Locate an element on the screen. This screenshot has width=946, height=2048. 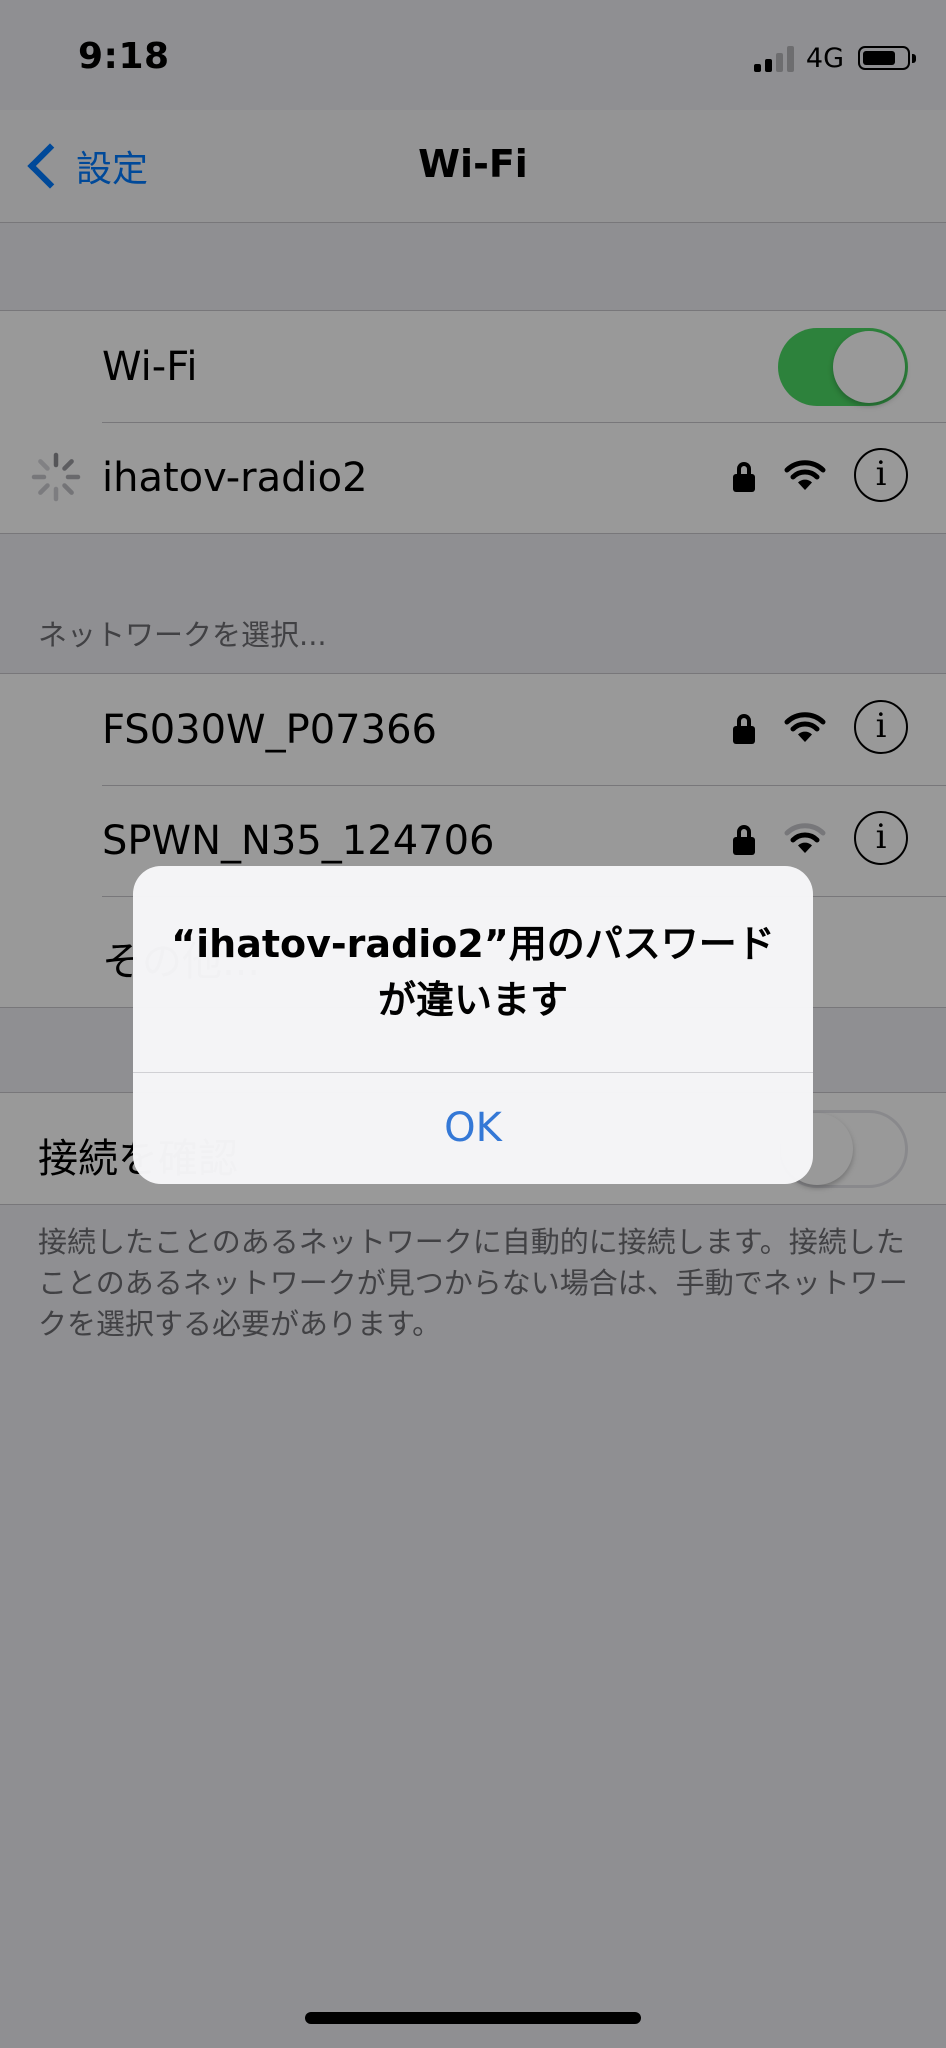
ok-button: OK is located at coordinates (473, 1128).